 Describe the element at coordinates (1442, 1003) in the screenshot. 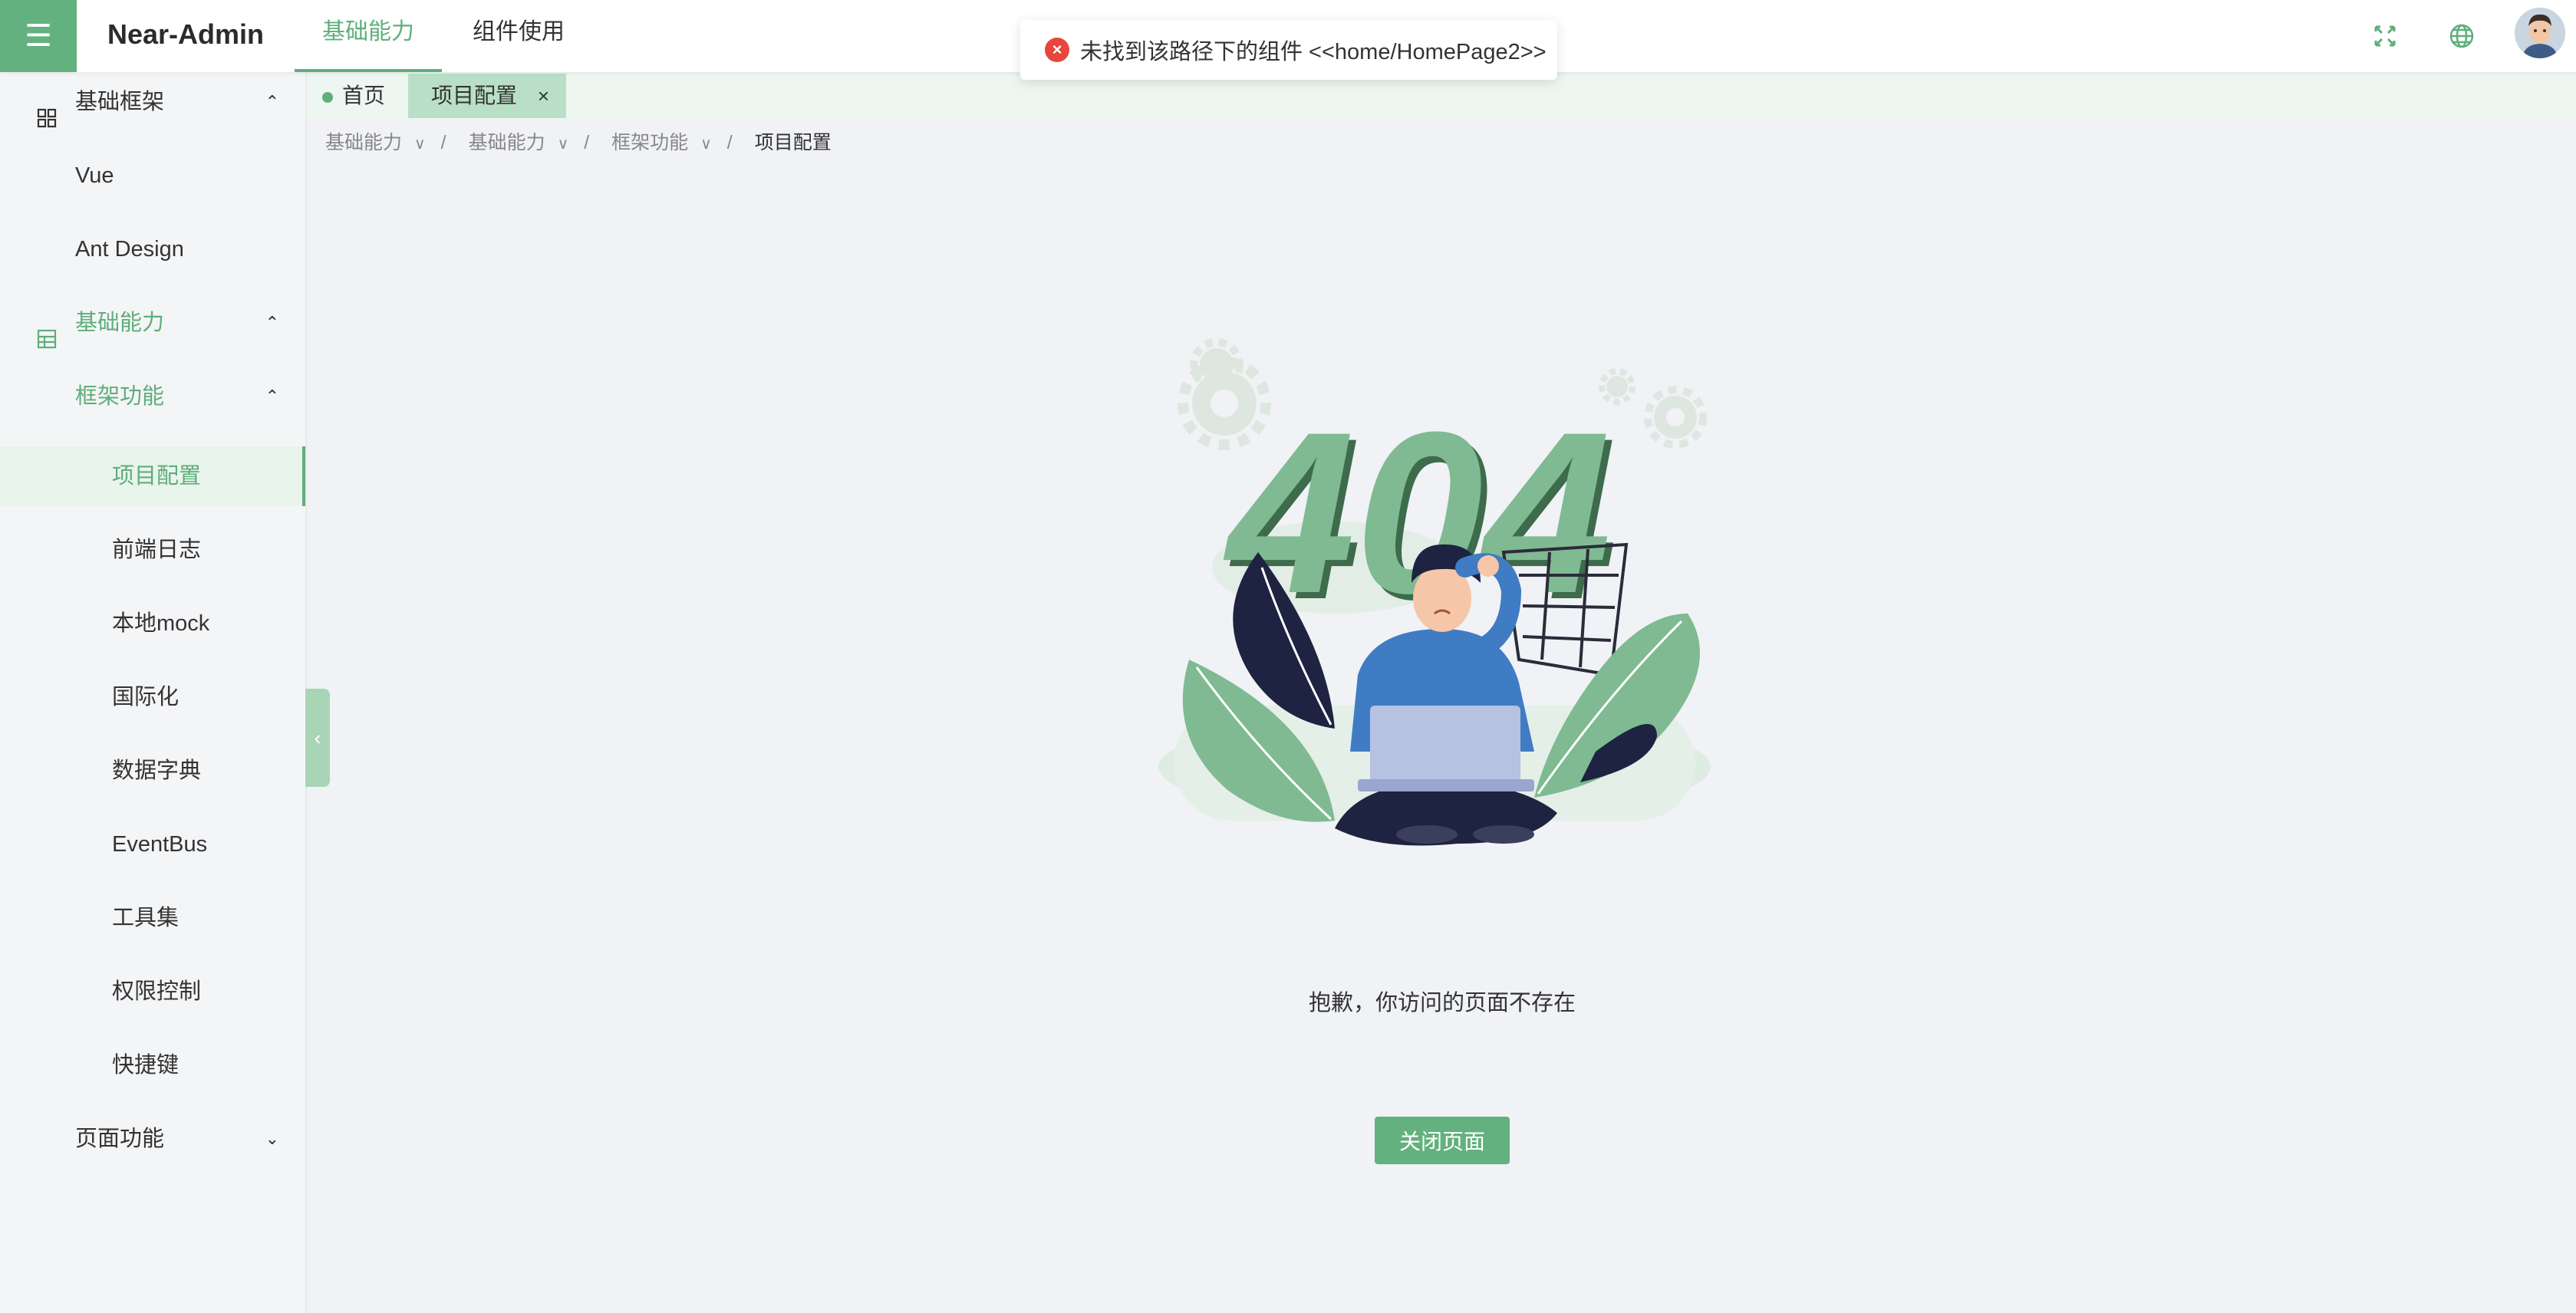

I see `not-found-message: 抱歉，你访问的页面不存在` at that location.